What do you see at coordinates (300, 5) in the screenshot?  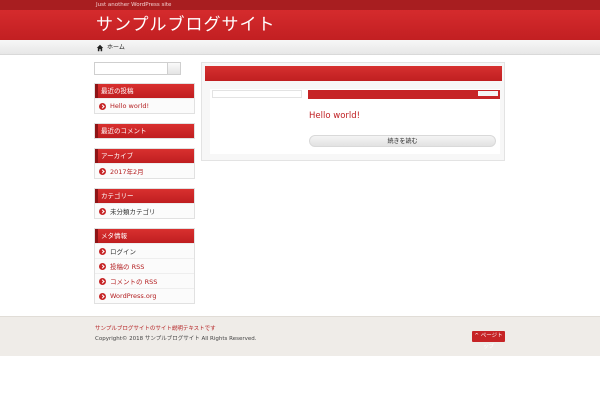 I see `top-strip: Just another WordPress site` at bounding box center [300, 5].